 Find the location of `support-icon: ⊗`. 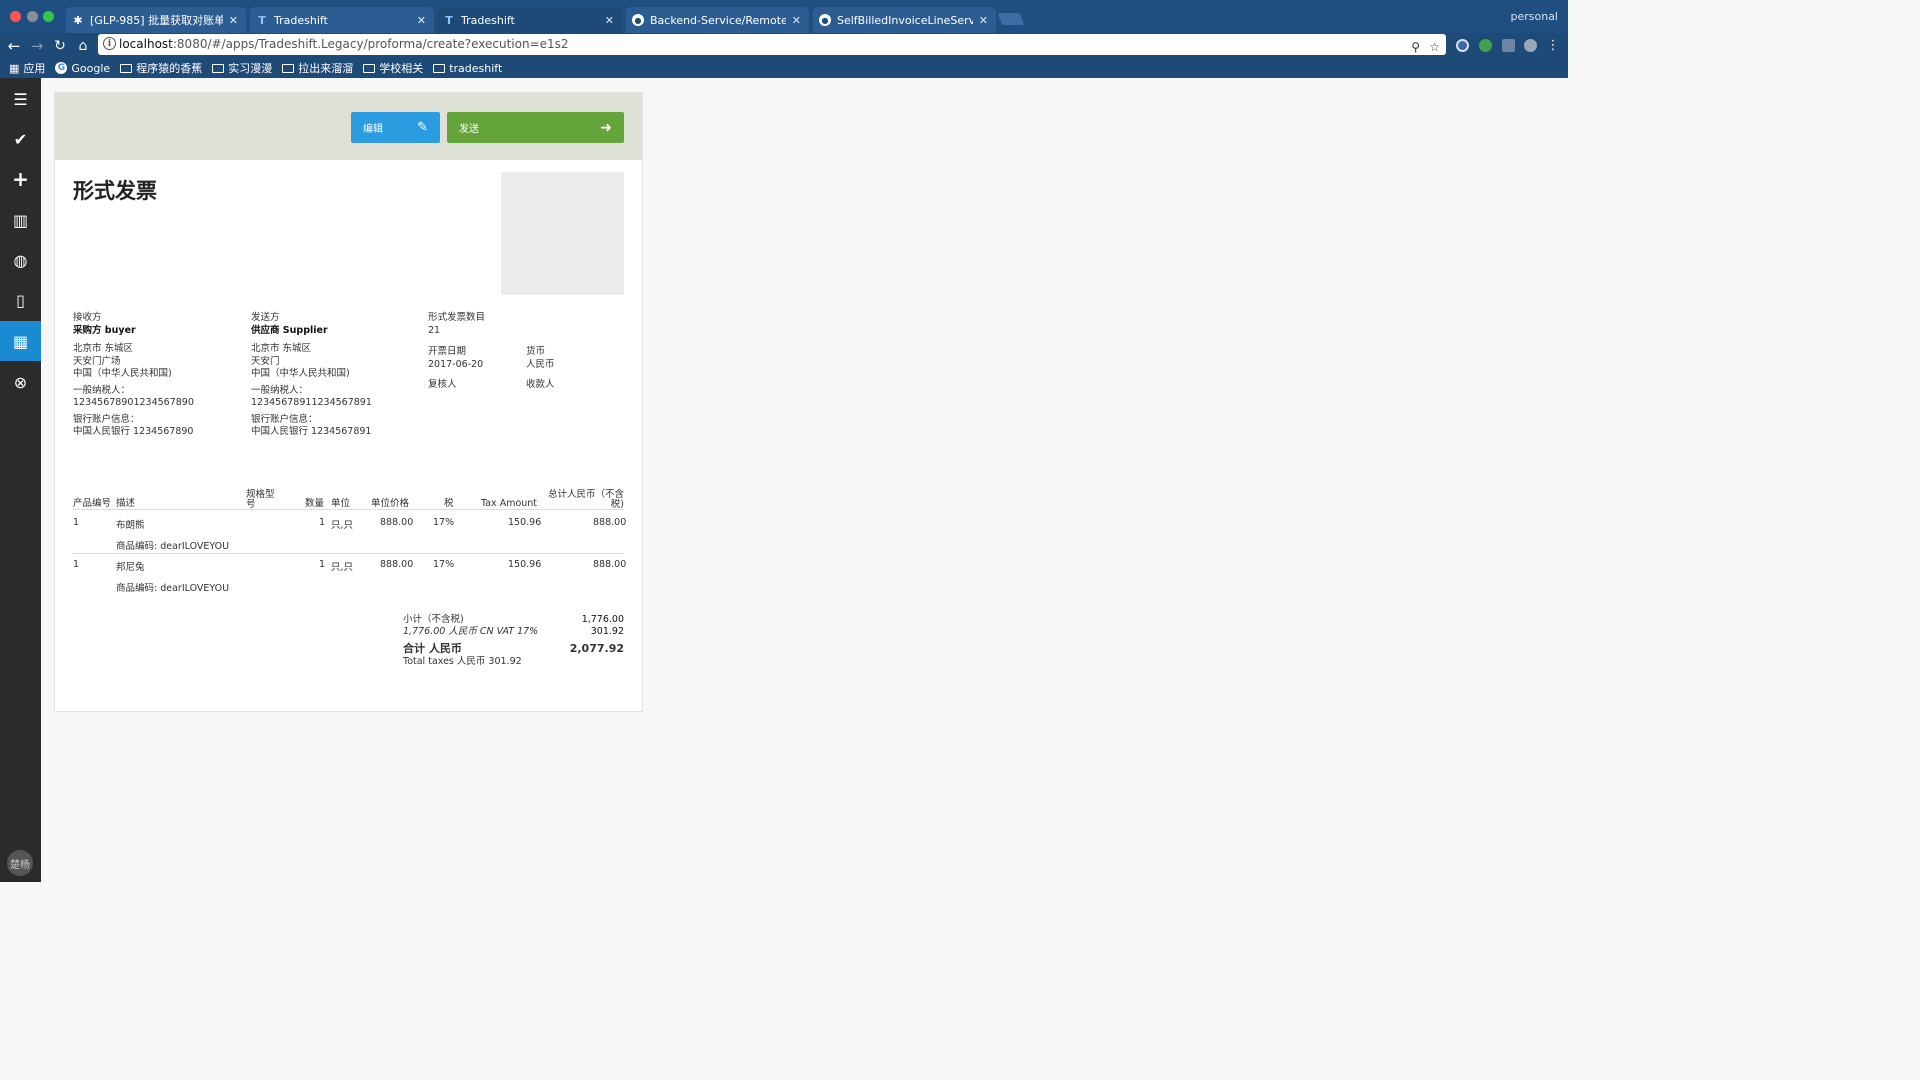

support-icon: ⊗ is located at coordinates (20, 382).